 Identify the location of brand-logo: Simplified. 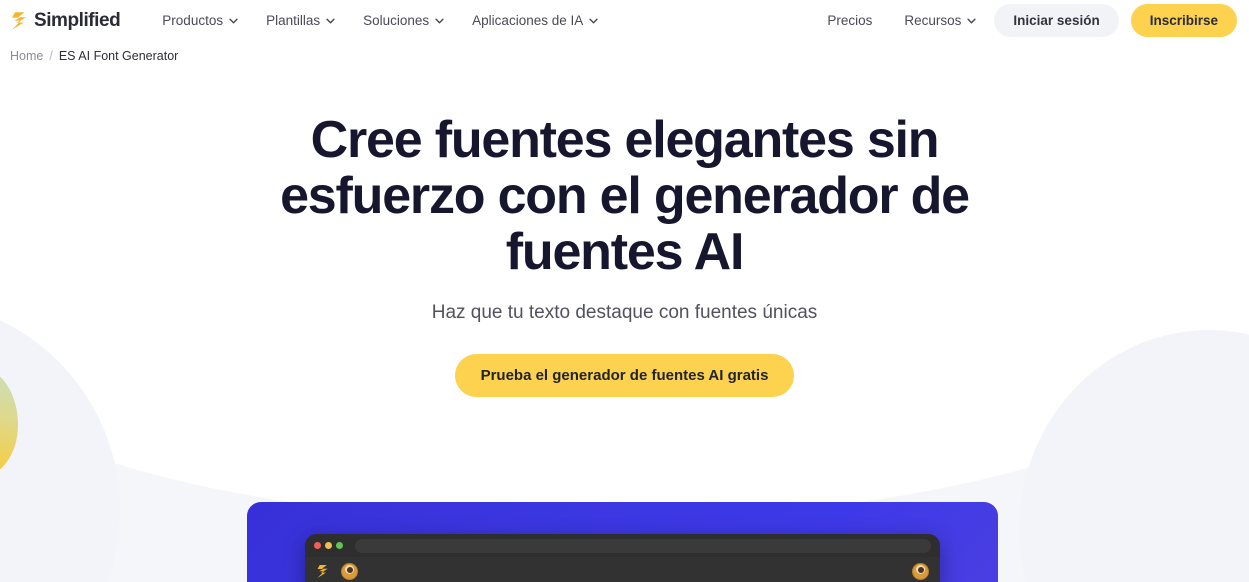
(65, 20).